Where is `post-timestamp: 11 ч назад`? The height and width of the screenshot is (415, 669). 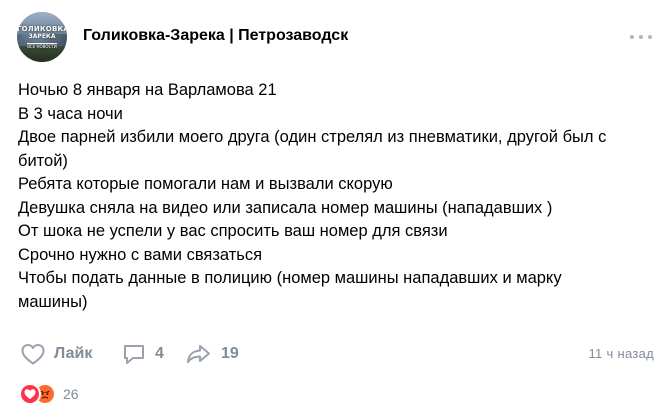 post-timestamp: 11 ч назад is located at coordinates (621, 353).